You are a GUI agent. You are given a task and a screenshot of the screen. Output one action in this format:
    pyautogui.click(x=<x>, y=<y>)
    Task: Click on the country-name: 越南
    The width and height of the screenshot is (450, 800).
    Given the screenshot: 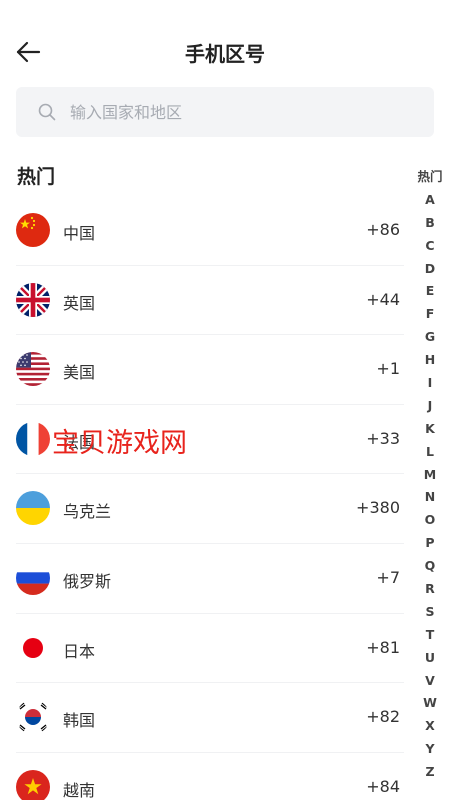 What is the action you would take?
    pyautogui.click(x=79, y=790)
    